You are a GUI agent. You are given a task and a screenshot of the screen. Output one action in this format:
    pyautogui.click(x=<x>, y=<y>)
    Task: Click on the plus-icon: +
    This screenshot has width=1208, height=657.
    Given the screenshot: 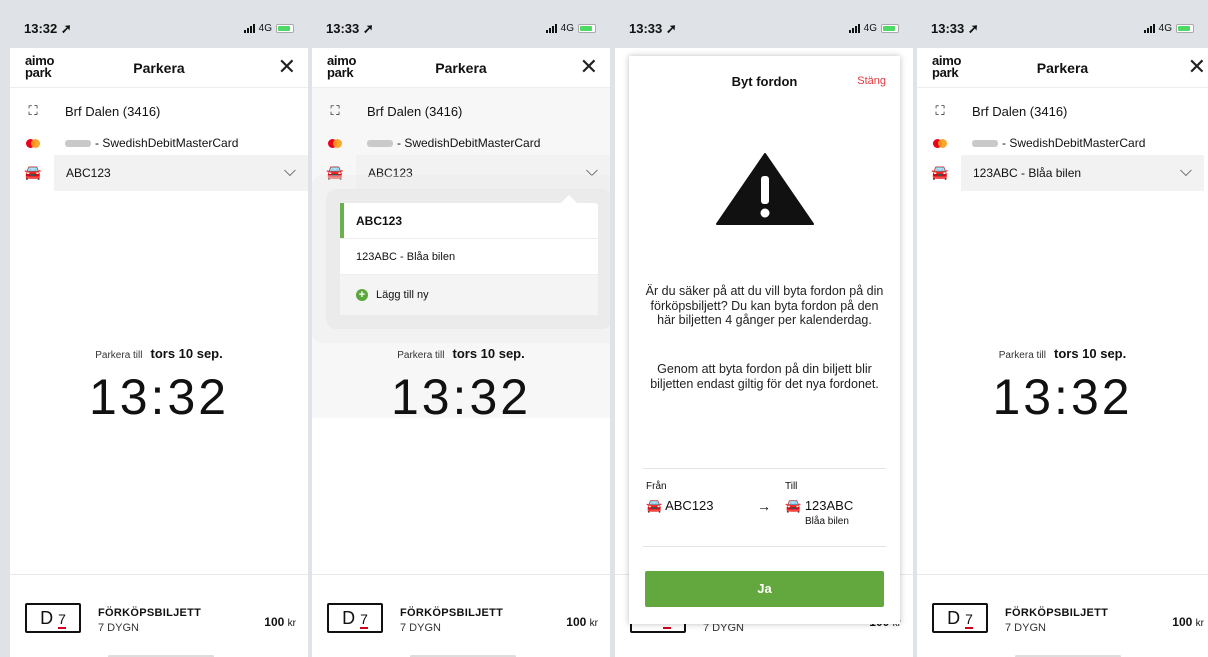 What is the action you would take?
    pyautogui.click(x=362, y=295)
    